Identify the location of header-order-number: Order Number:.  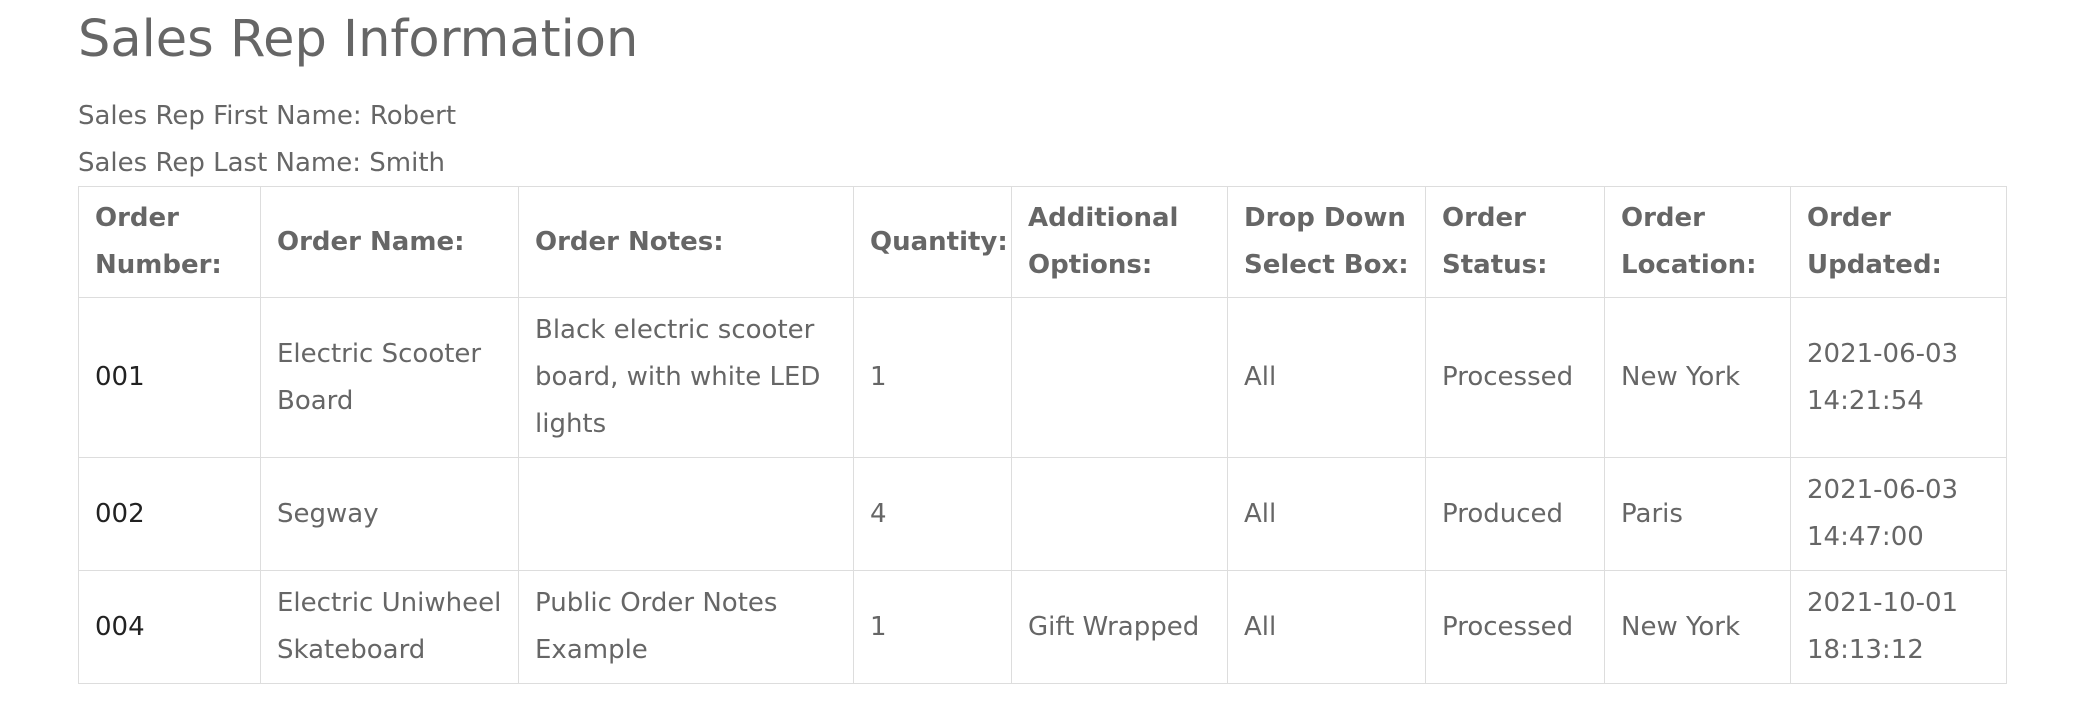
(169, 242).